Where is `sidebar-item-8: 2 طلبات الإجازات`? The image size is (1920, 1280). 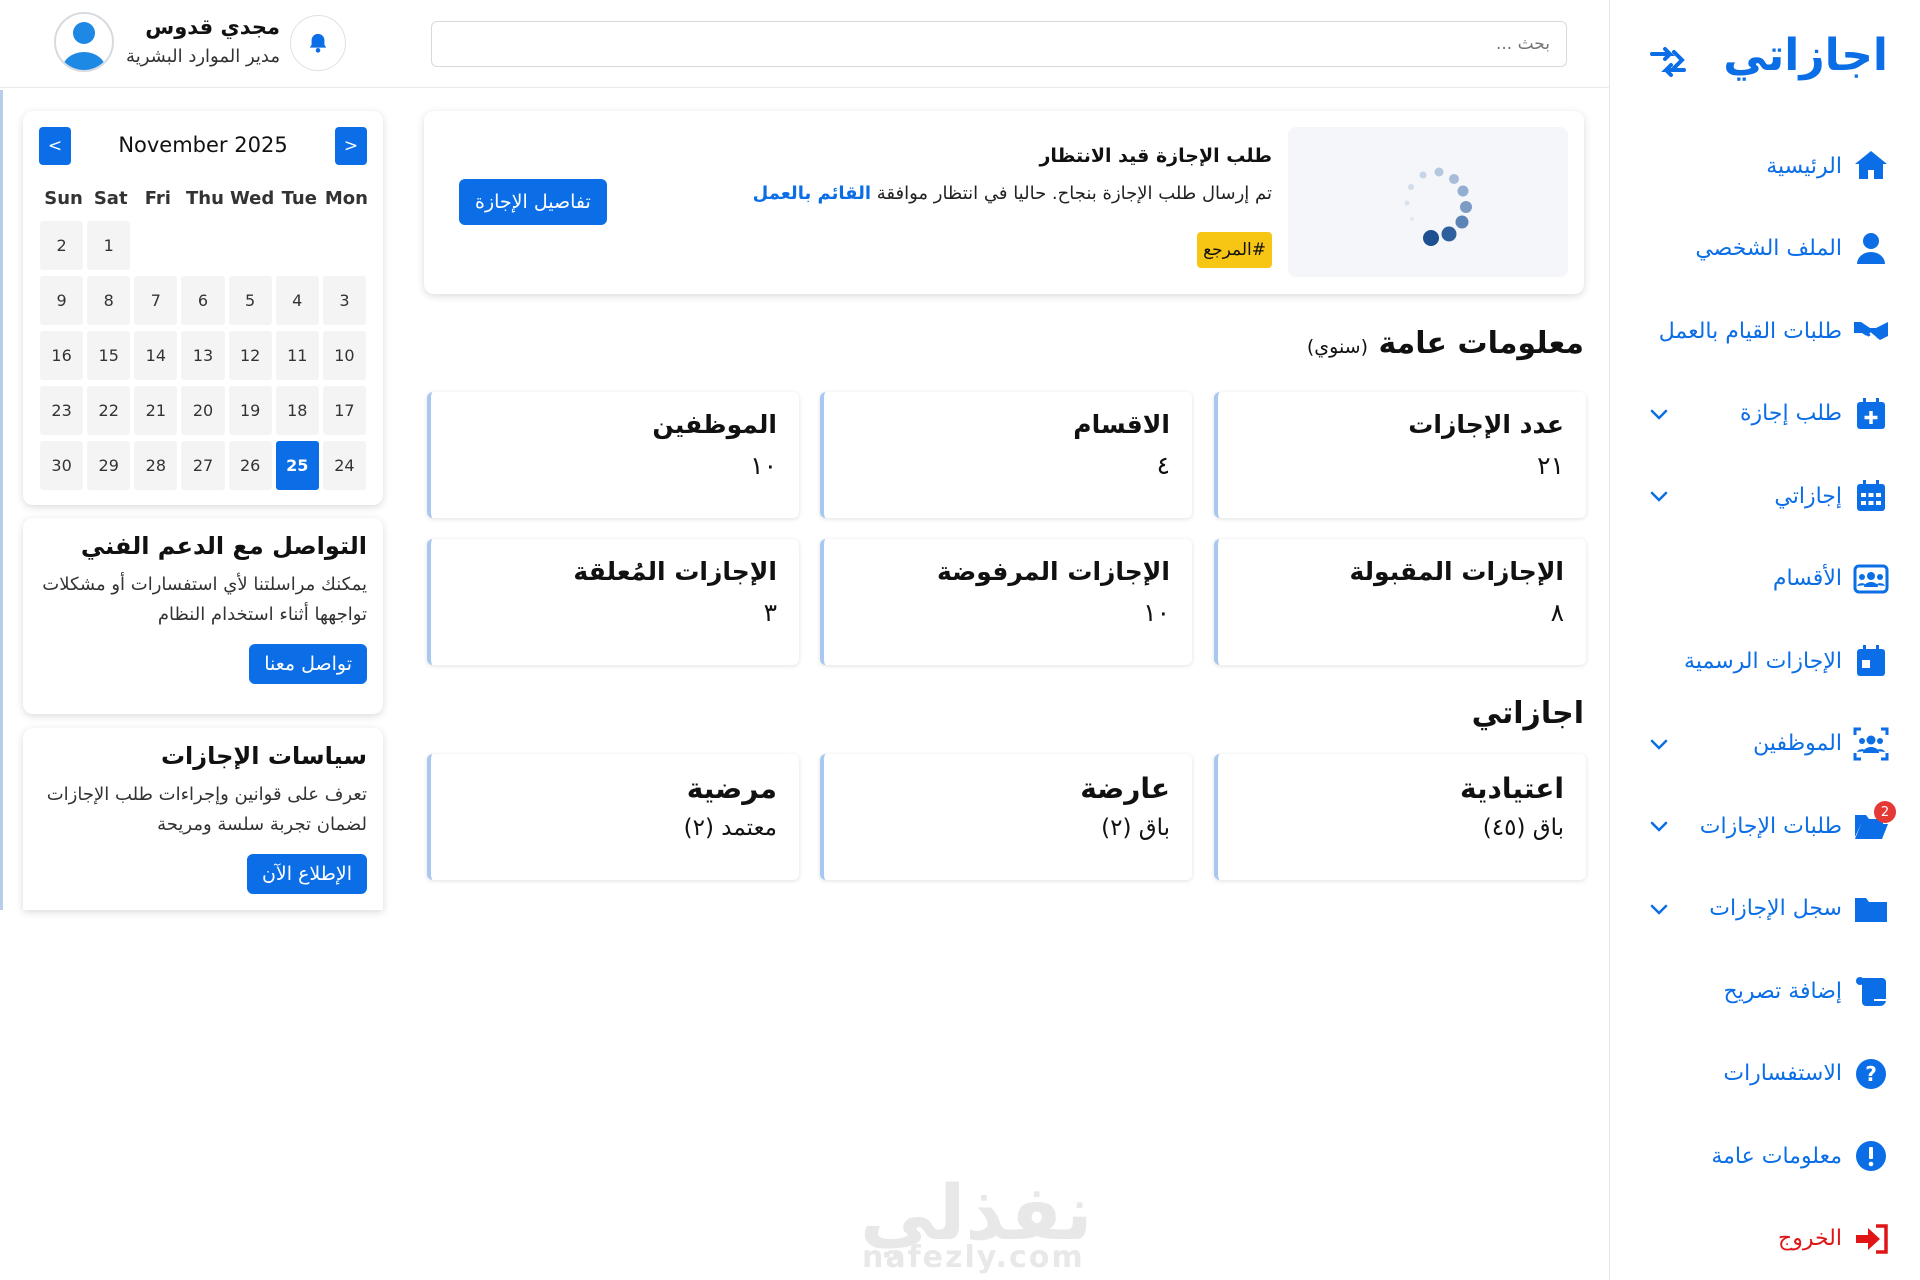 sidebar-item-8: 2 طلبات الإجازات is located at coordinates (1768, 826).